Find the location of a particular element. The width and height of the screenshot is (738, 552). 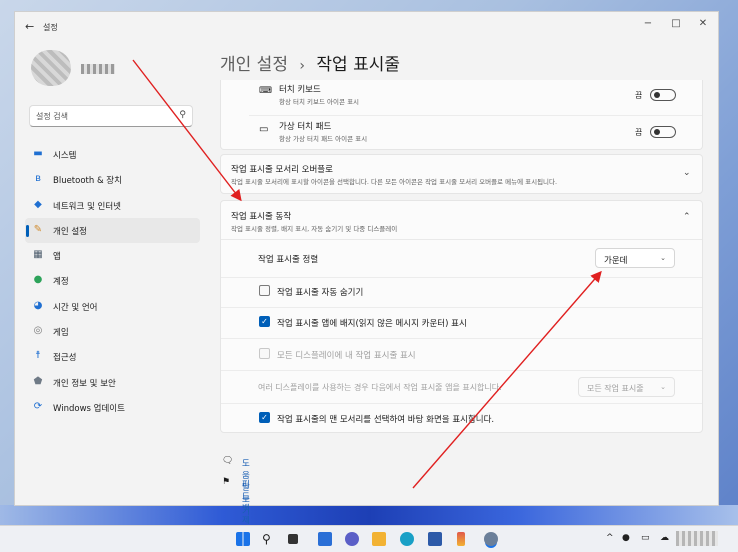

notification-icon: ● is located at coordinates (626, 538).